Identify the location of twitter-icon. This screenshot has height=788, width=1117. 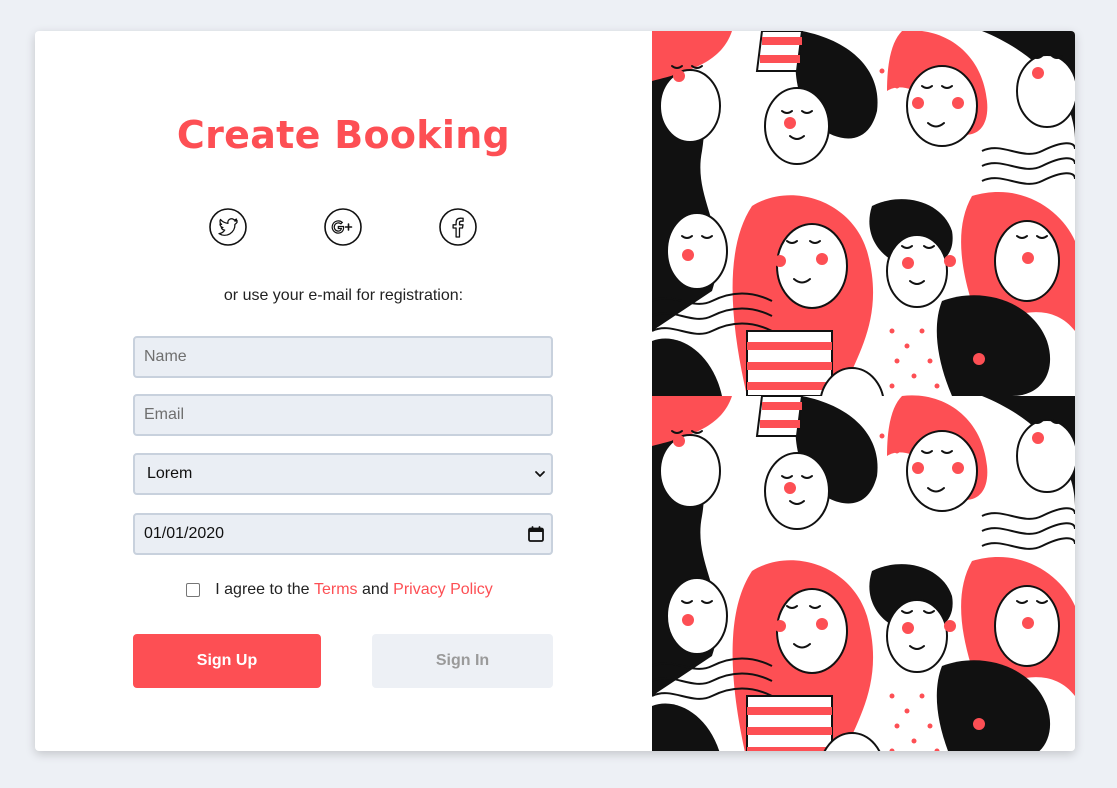
(228, 227).